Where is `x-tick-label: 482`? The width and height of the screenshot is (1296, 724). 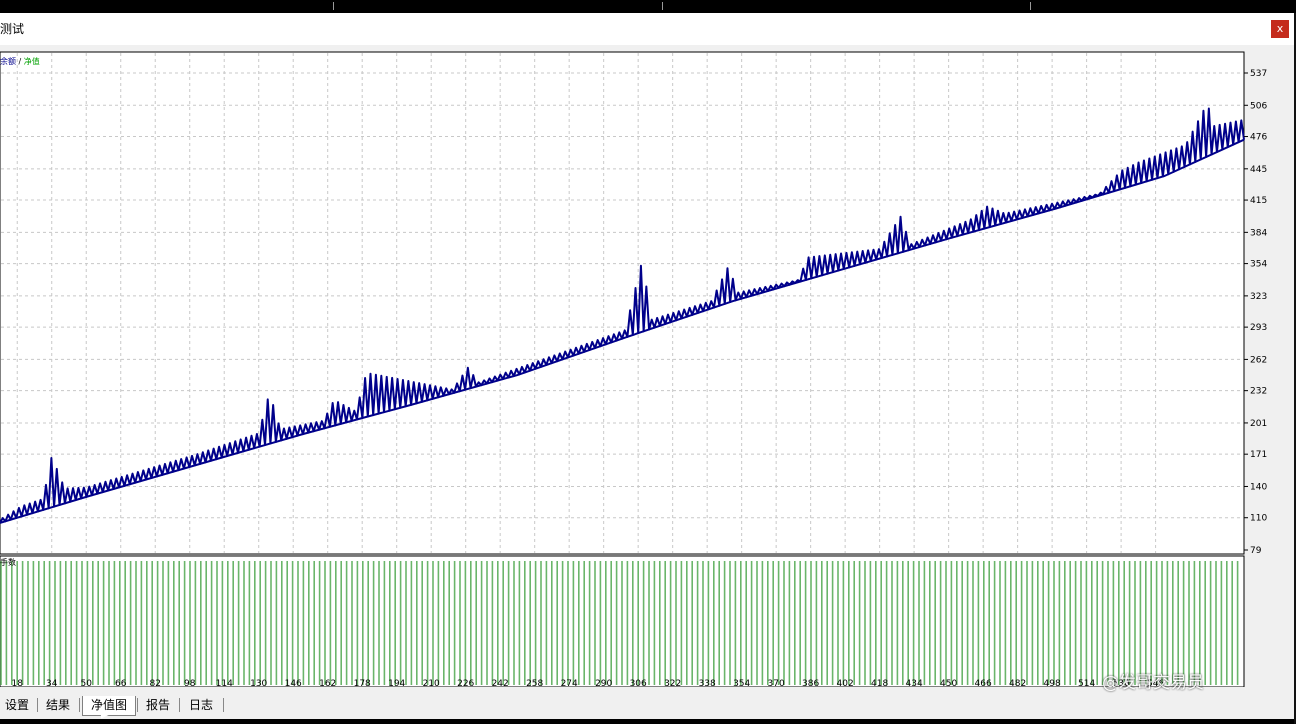 x-tick-label: 482 is located at coordinates (1017, 683).